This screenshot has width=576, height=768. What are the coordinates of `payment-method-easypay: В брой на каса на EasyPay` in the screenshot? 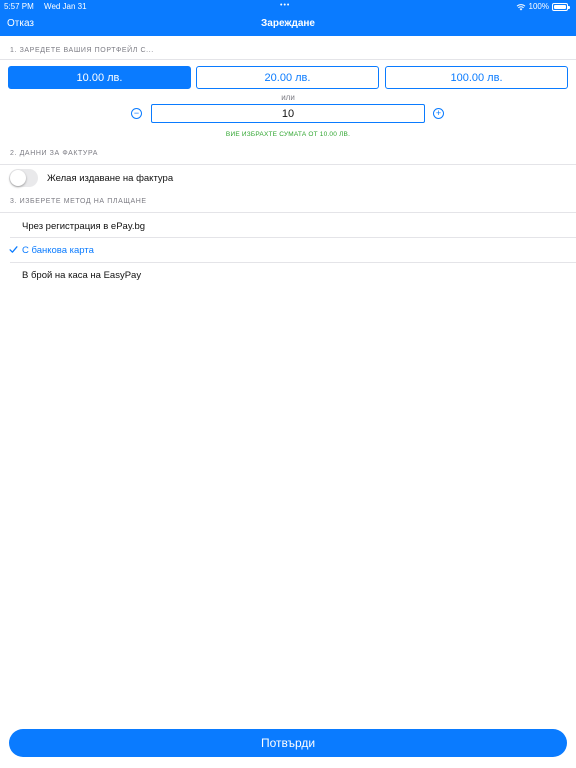 It's located at (288, 275).